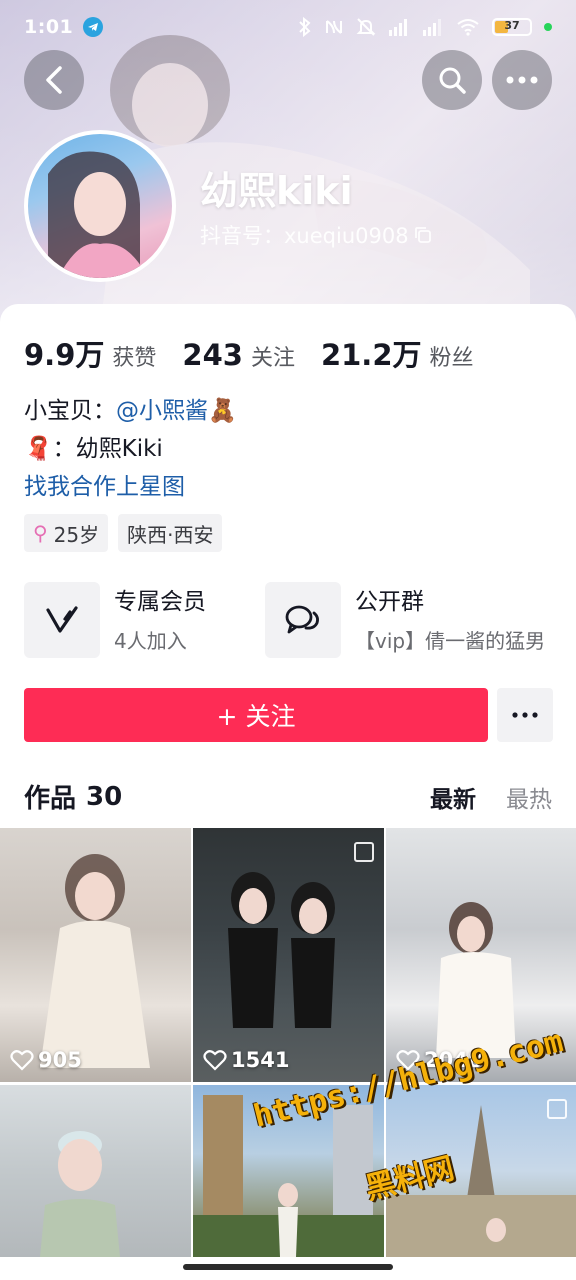  I want to click on search-button, so click(452, 80).